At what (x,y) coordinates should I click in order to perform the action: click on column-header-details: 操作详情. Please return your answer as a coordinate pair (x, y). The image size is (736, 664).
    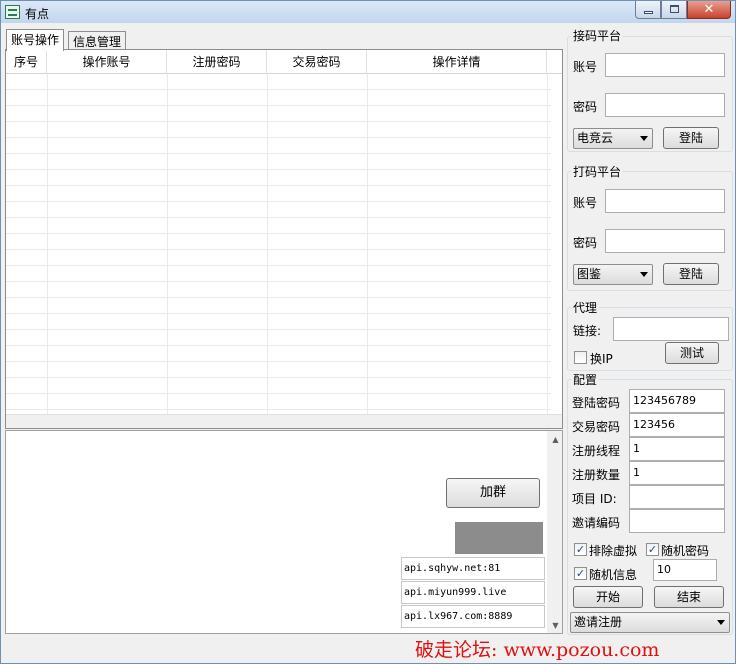
    Looking at the image, I should click on (457, 62).